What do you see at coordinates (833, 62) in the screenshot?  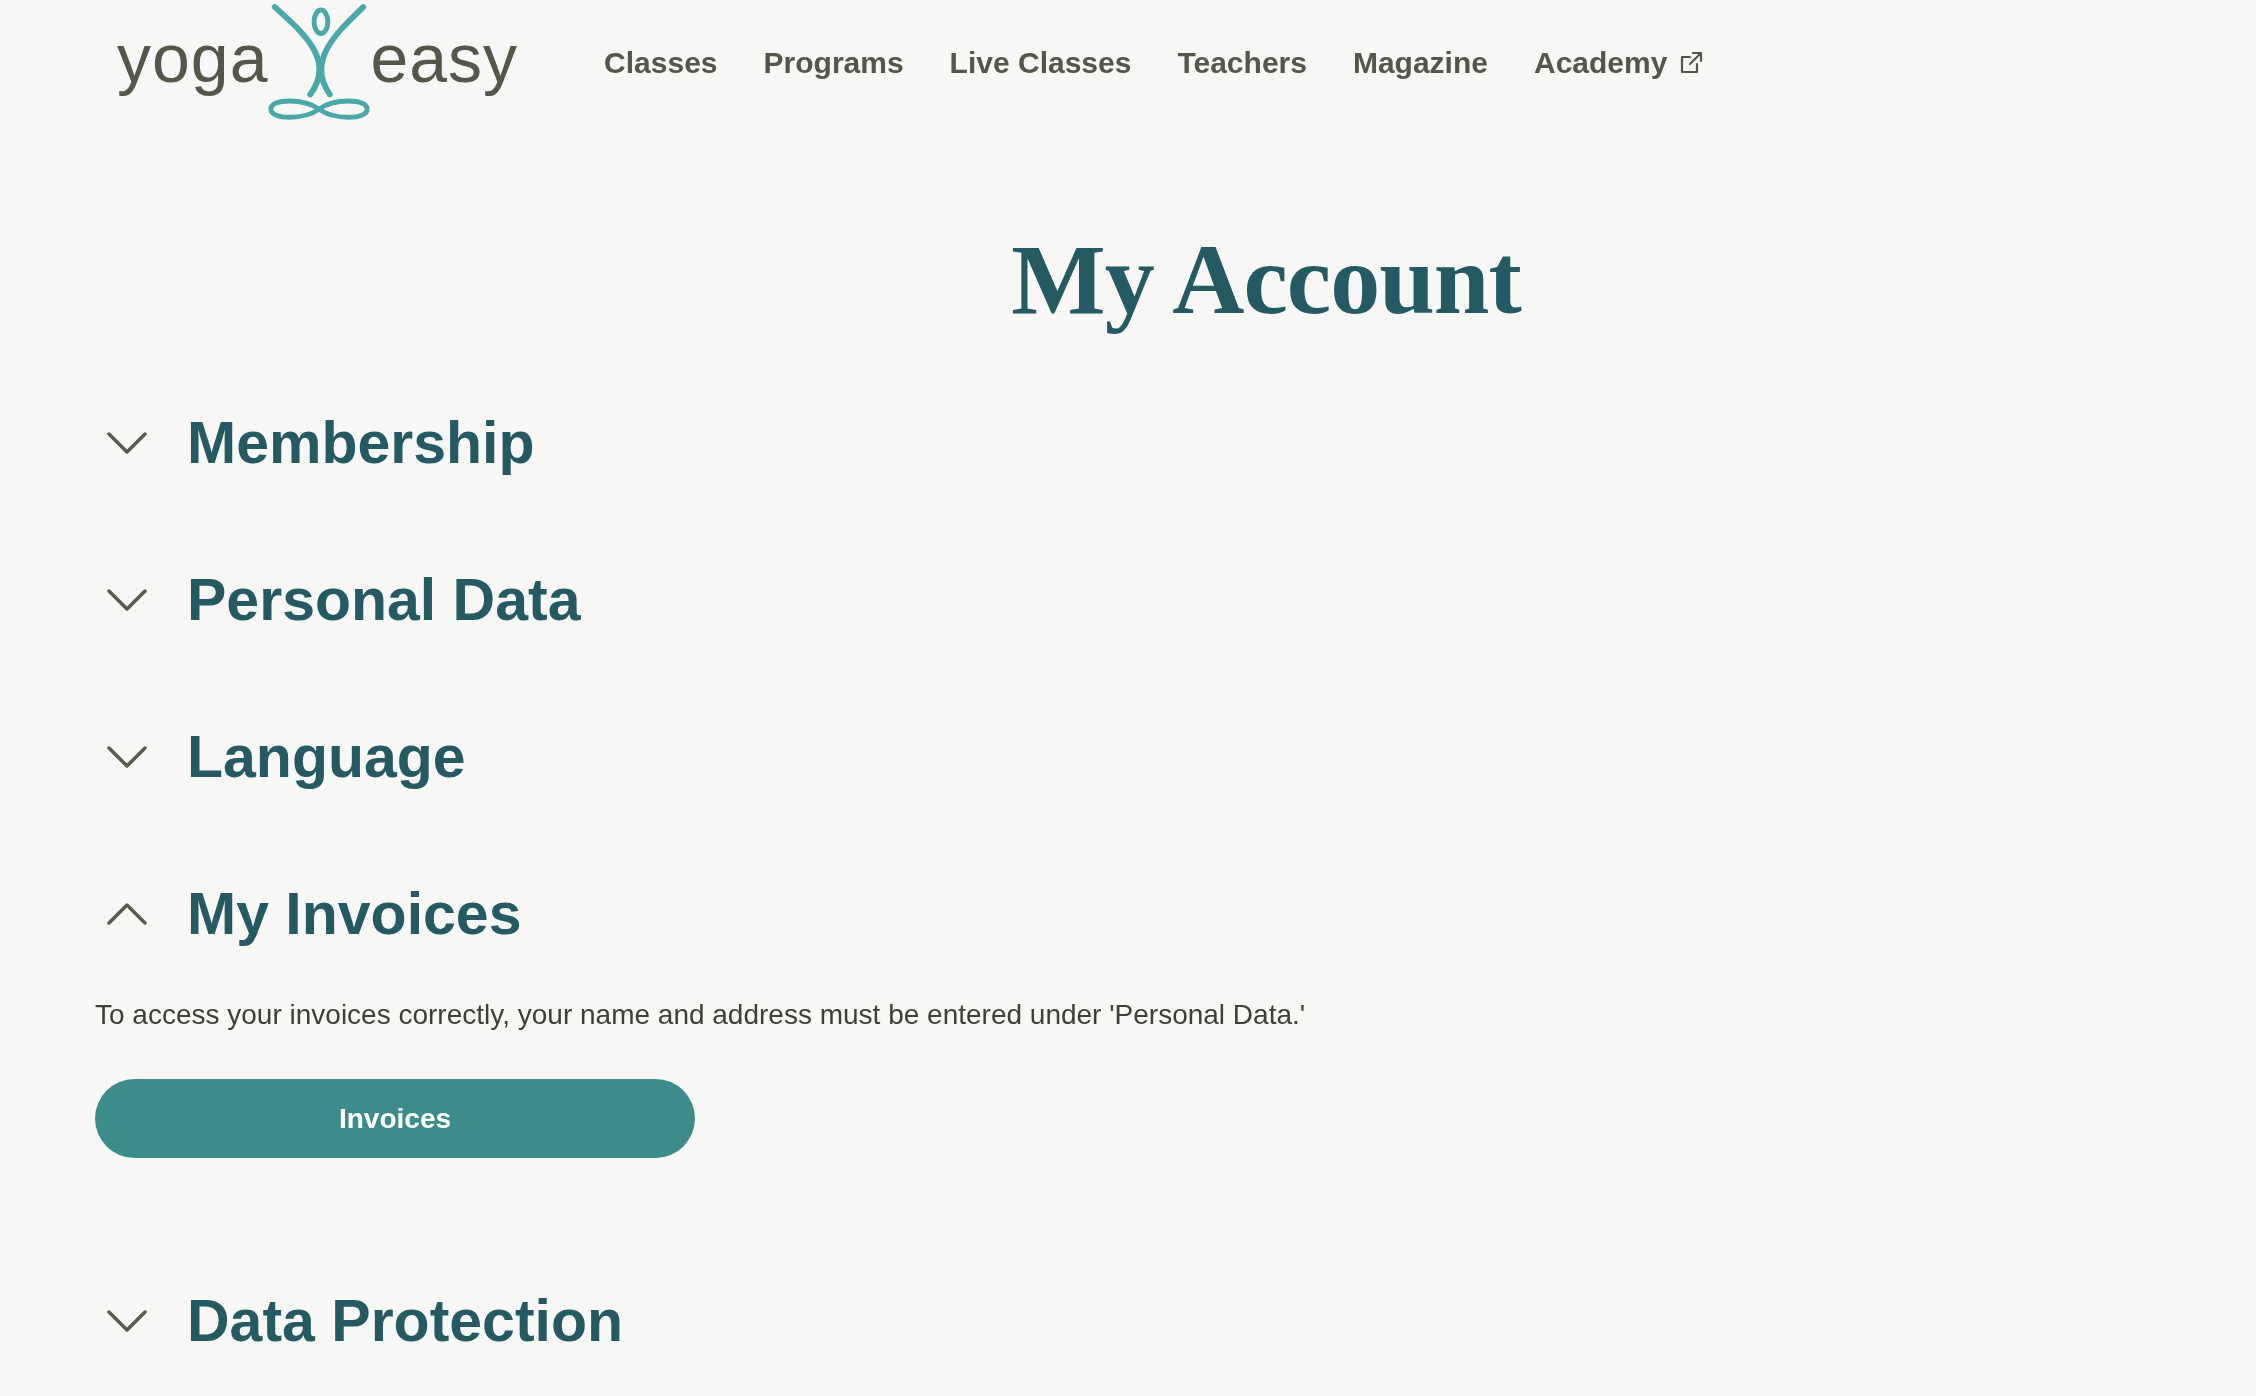 I see `nav-link: Programs` at bounding box center [833, 62].